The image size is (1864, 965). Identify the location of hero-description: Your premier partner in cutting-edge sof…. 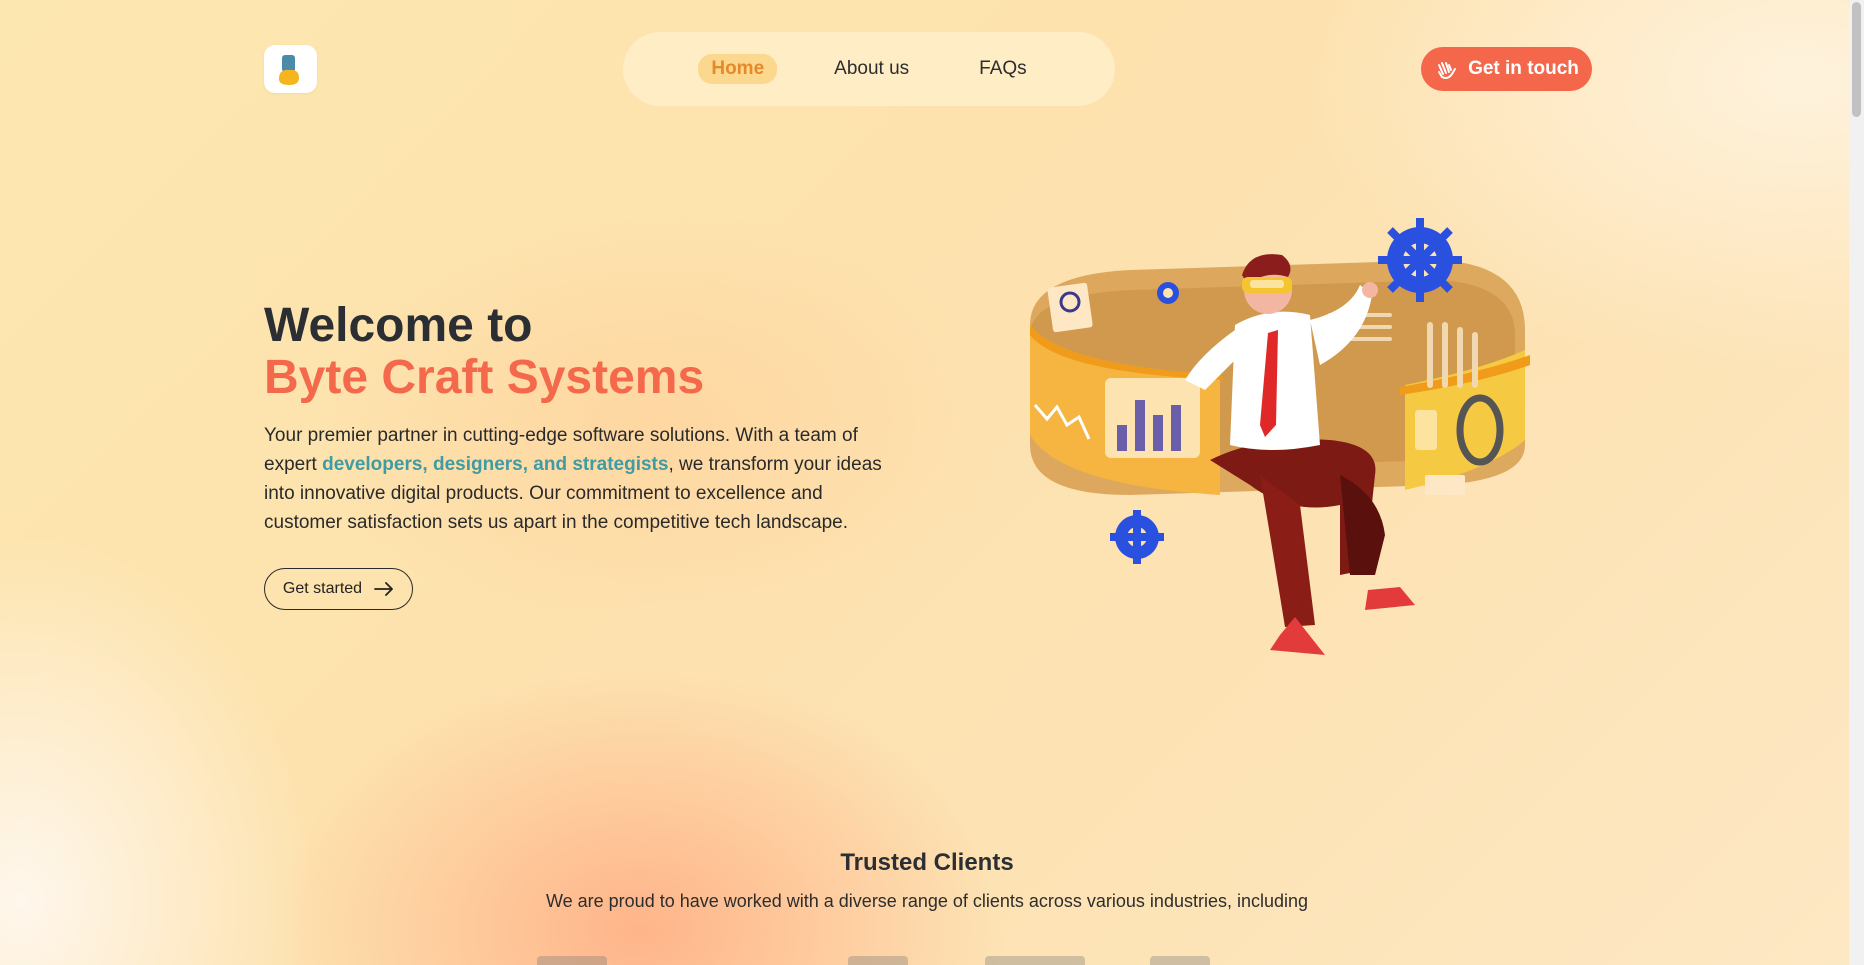
(579, 479).